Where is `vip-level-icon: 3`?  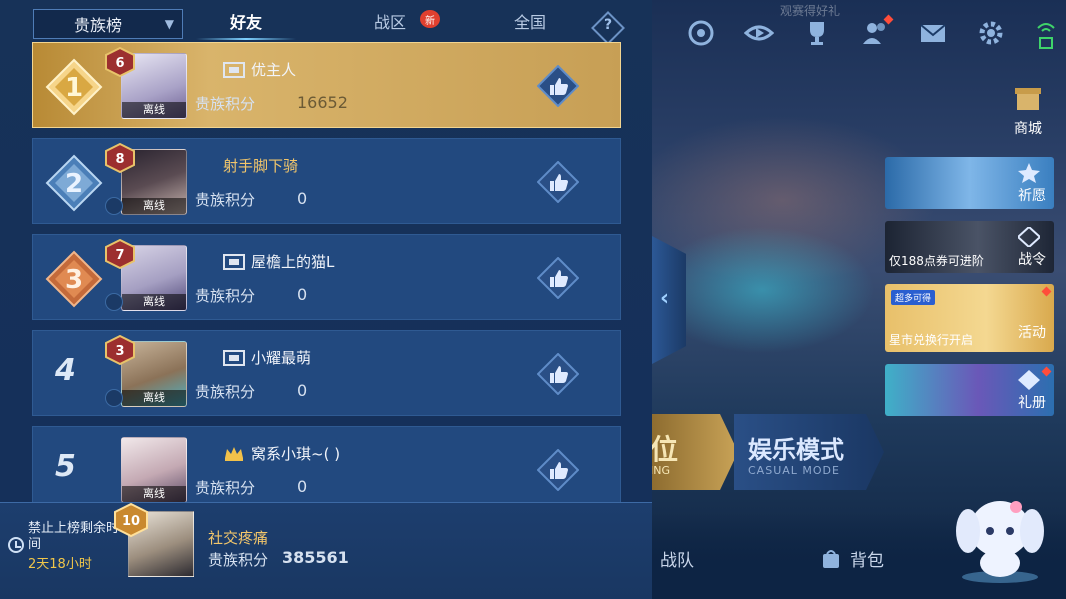 vip-level-icon: 3 is located at coordinates (120, 350).